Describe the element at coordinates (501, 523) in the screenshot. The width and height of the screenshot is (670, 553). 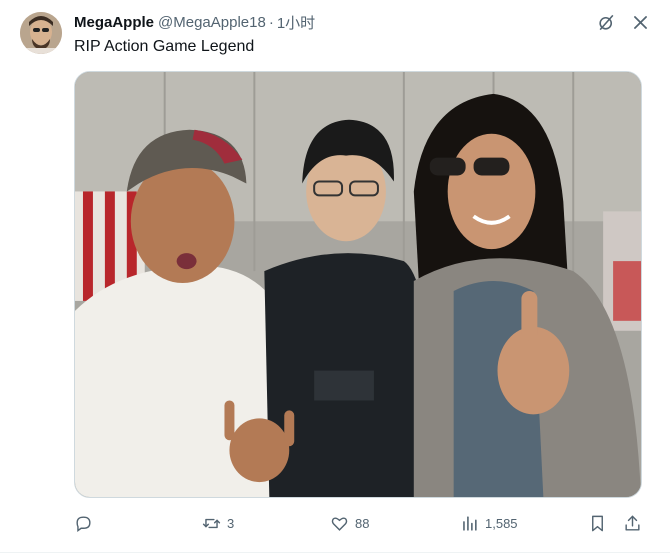
I see `views-count: 1,585` at that location.